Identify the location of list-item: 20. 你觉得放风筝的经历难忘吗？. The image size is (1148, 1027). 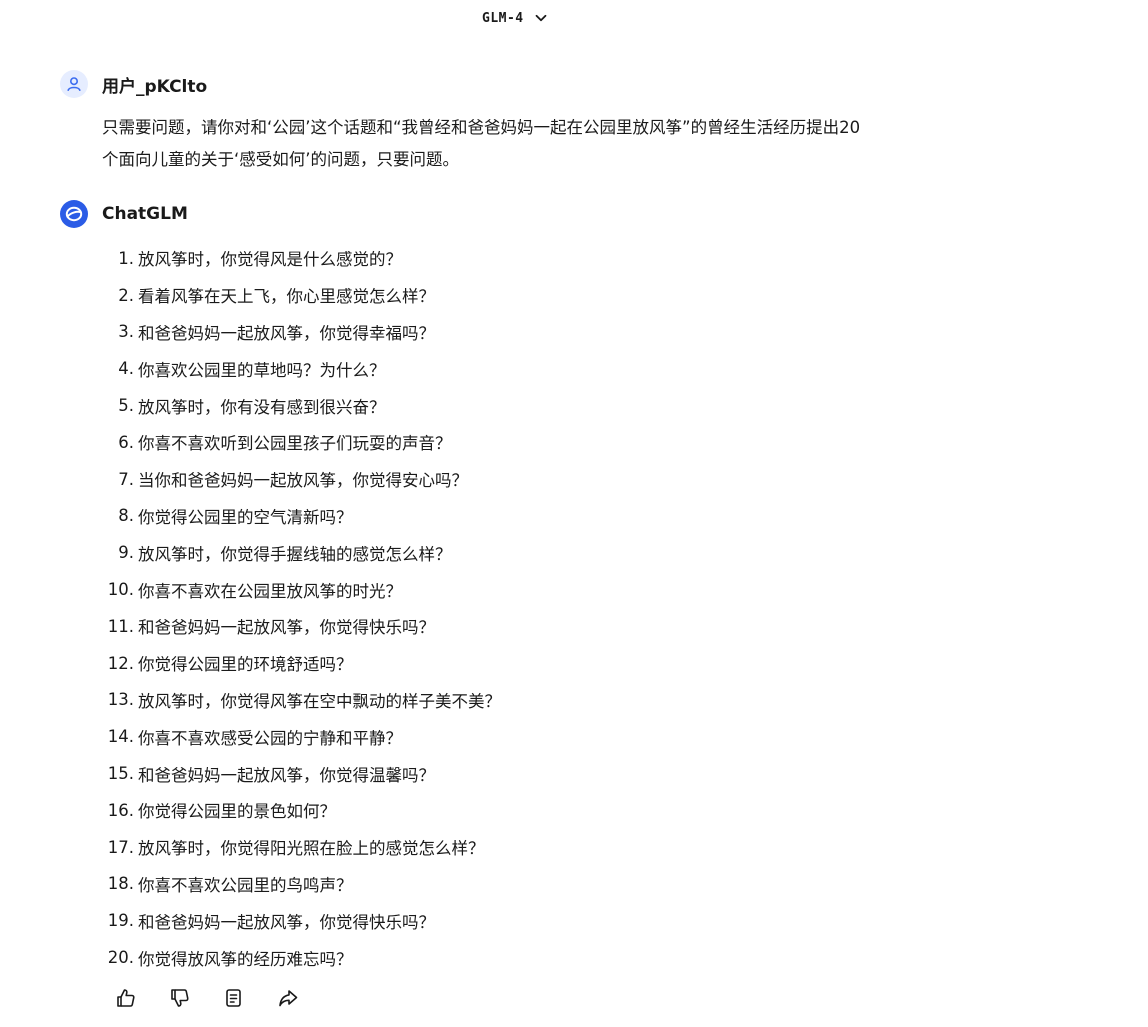
(301, 957).